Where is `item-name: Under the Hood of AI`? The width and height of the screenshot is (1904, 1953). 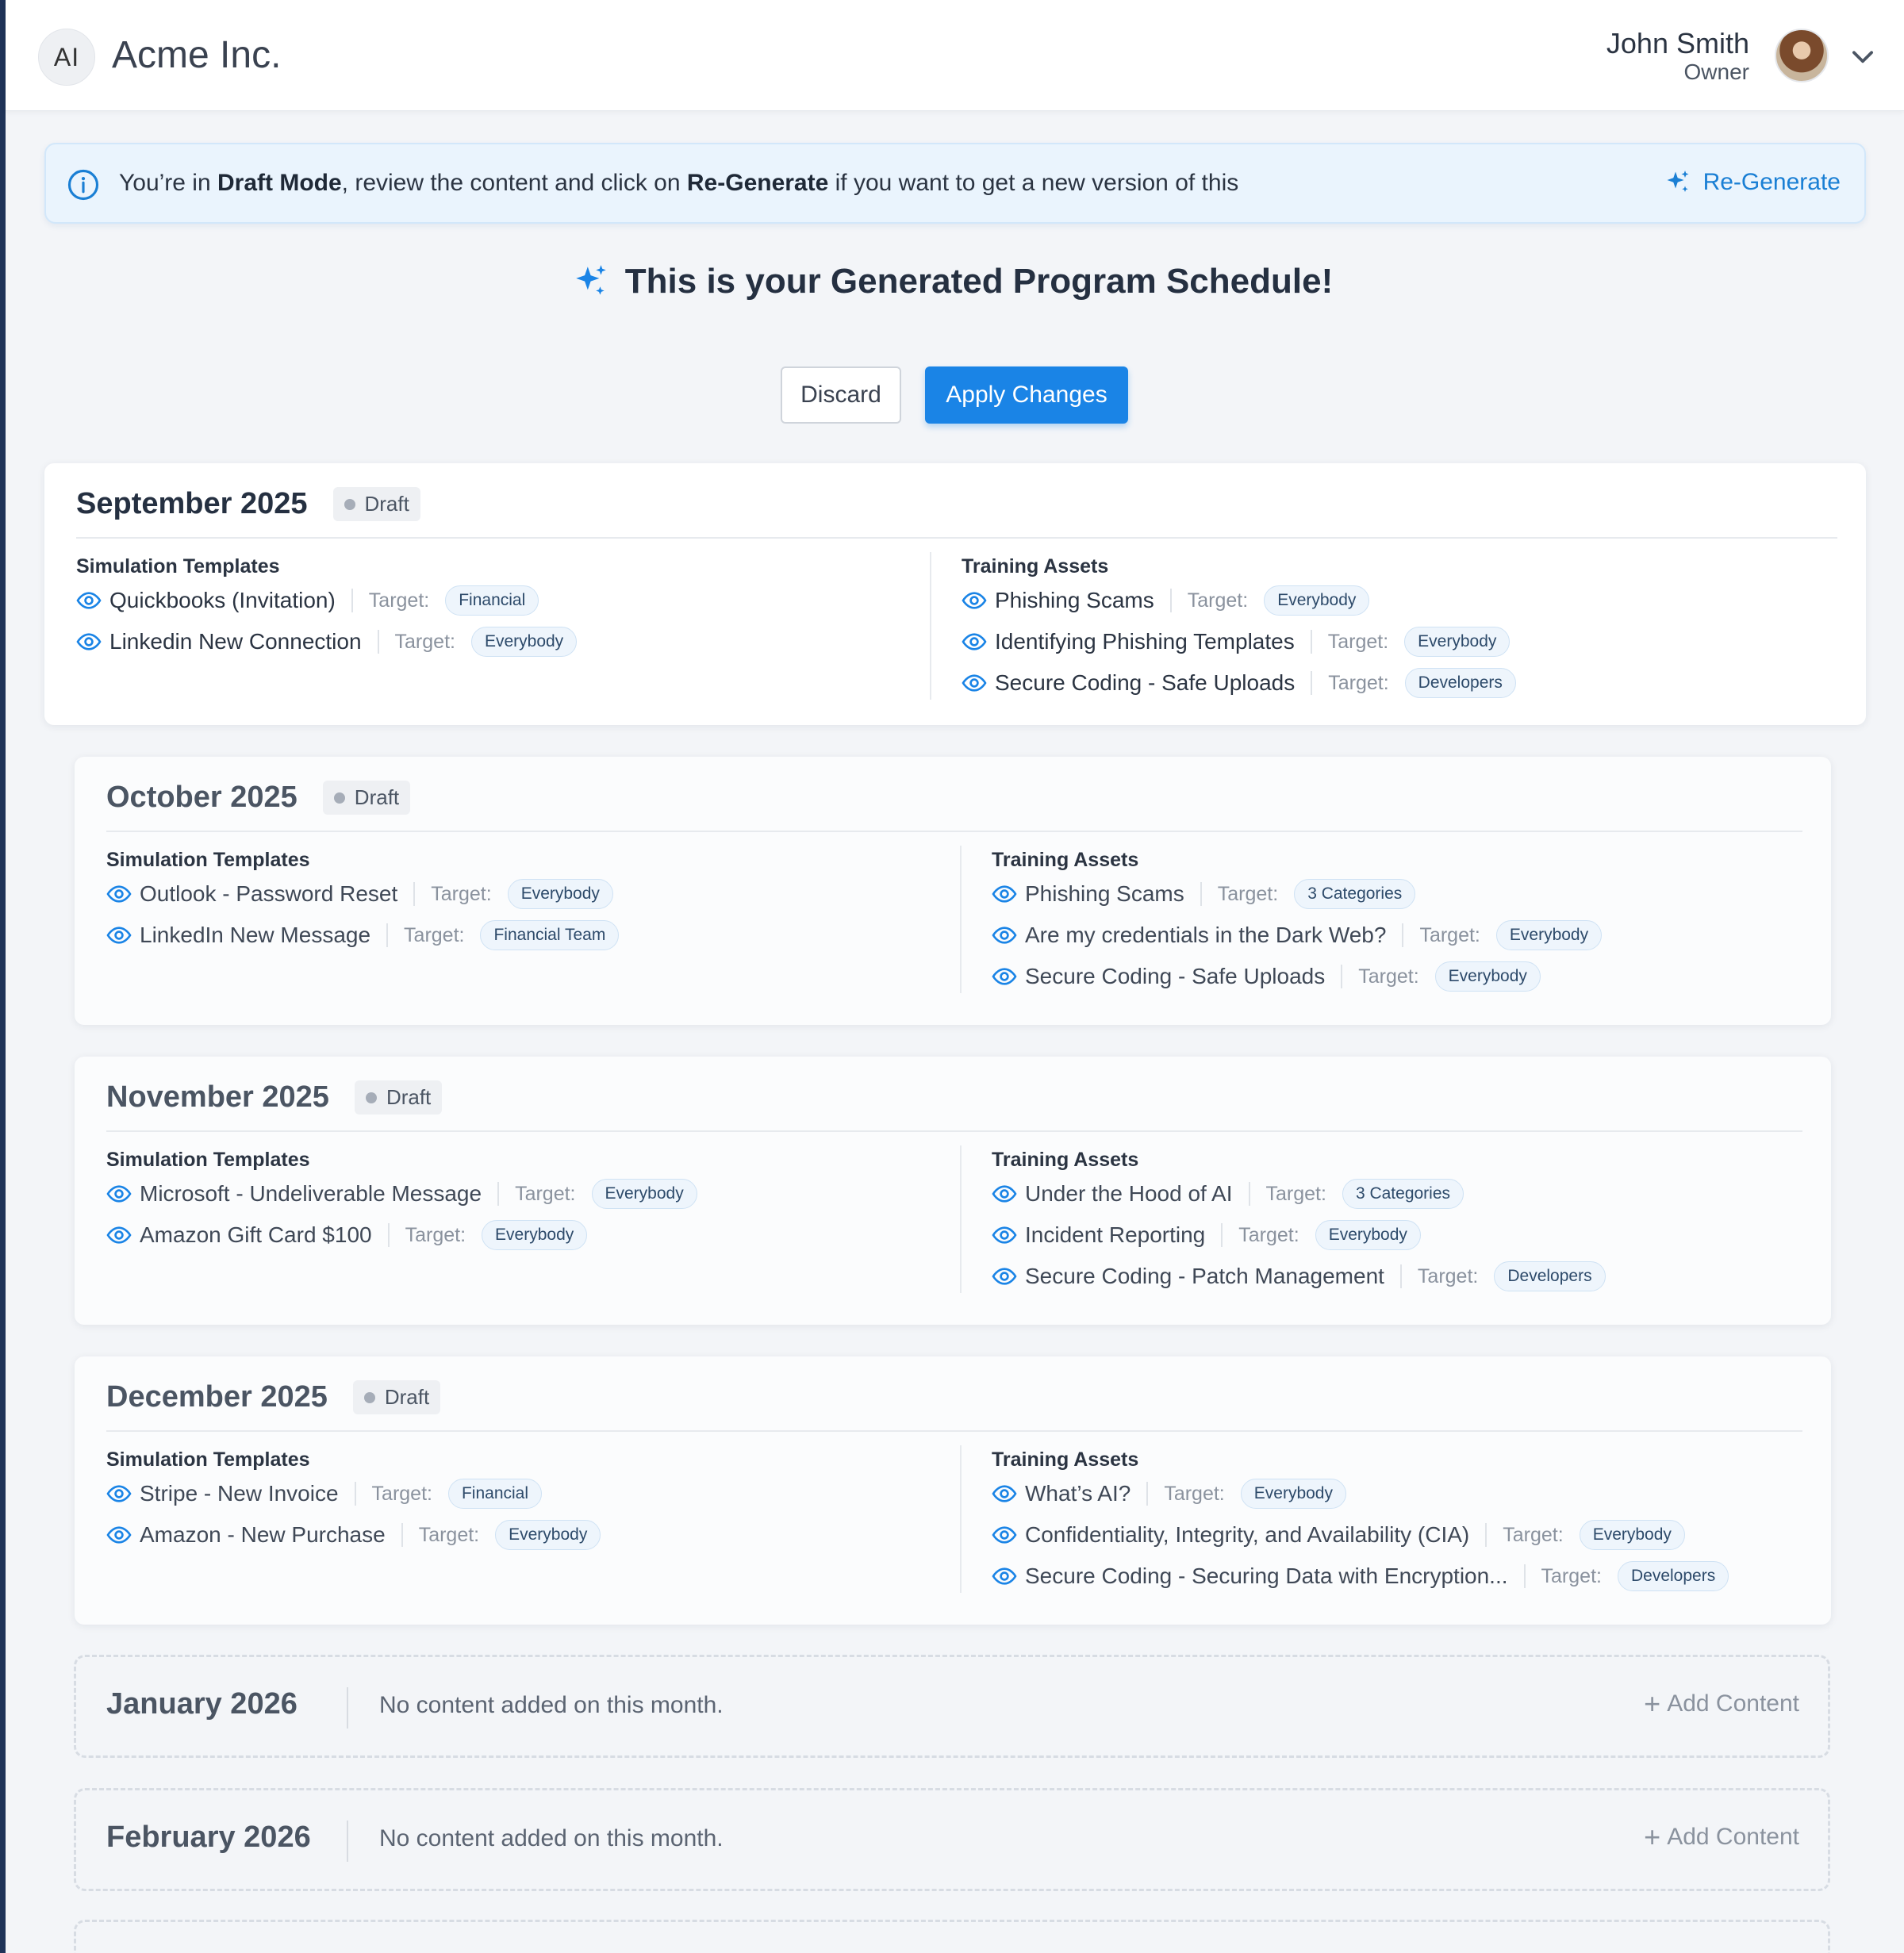 item-name: Under the Hood of AI is located at coordinates (1129, 1194).